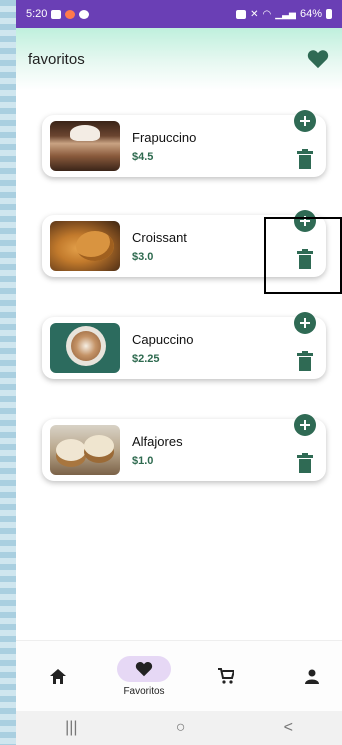 This screenshot has width=342, height=745. I want to click on nav-label-favoritos: Favoritos, so click(144, 691).